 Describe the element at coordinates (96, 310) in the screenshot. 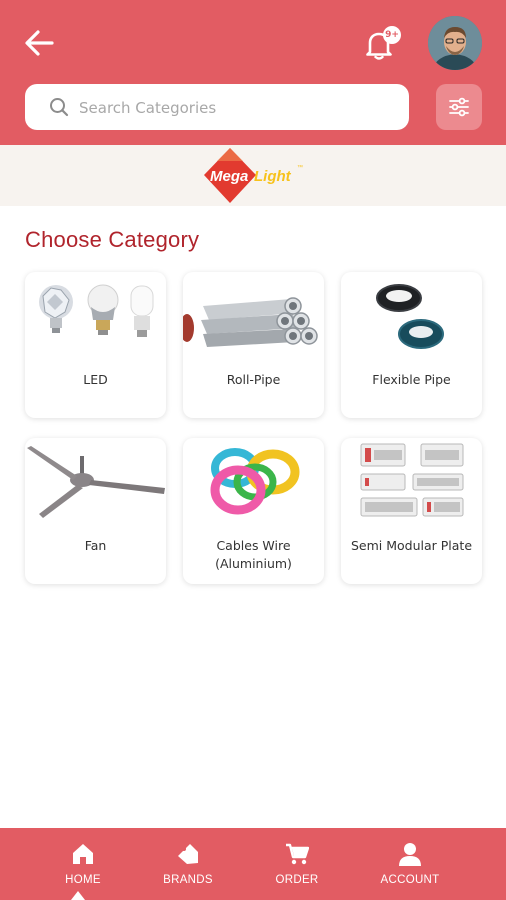

I see `led-bulbs-image` at that location.